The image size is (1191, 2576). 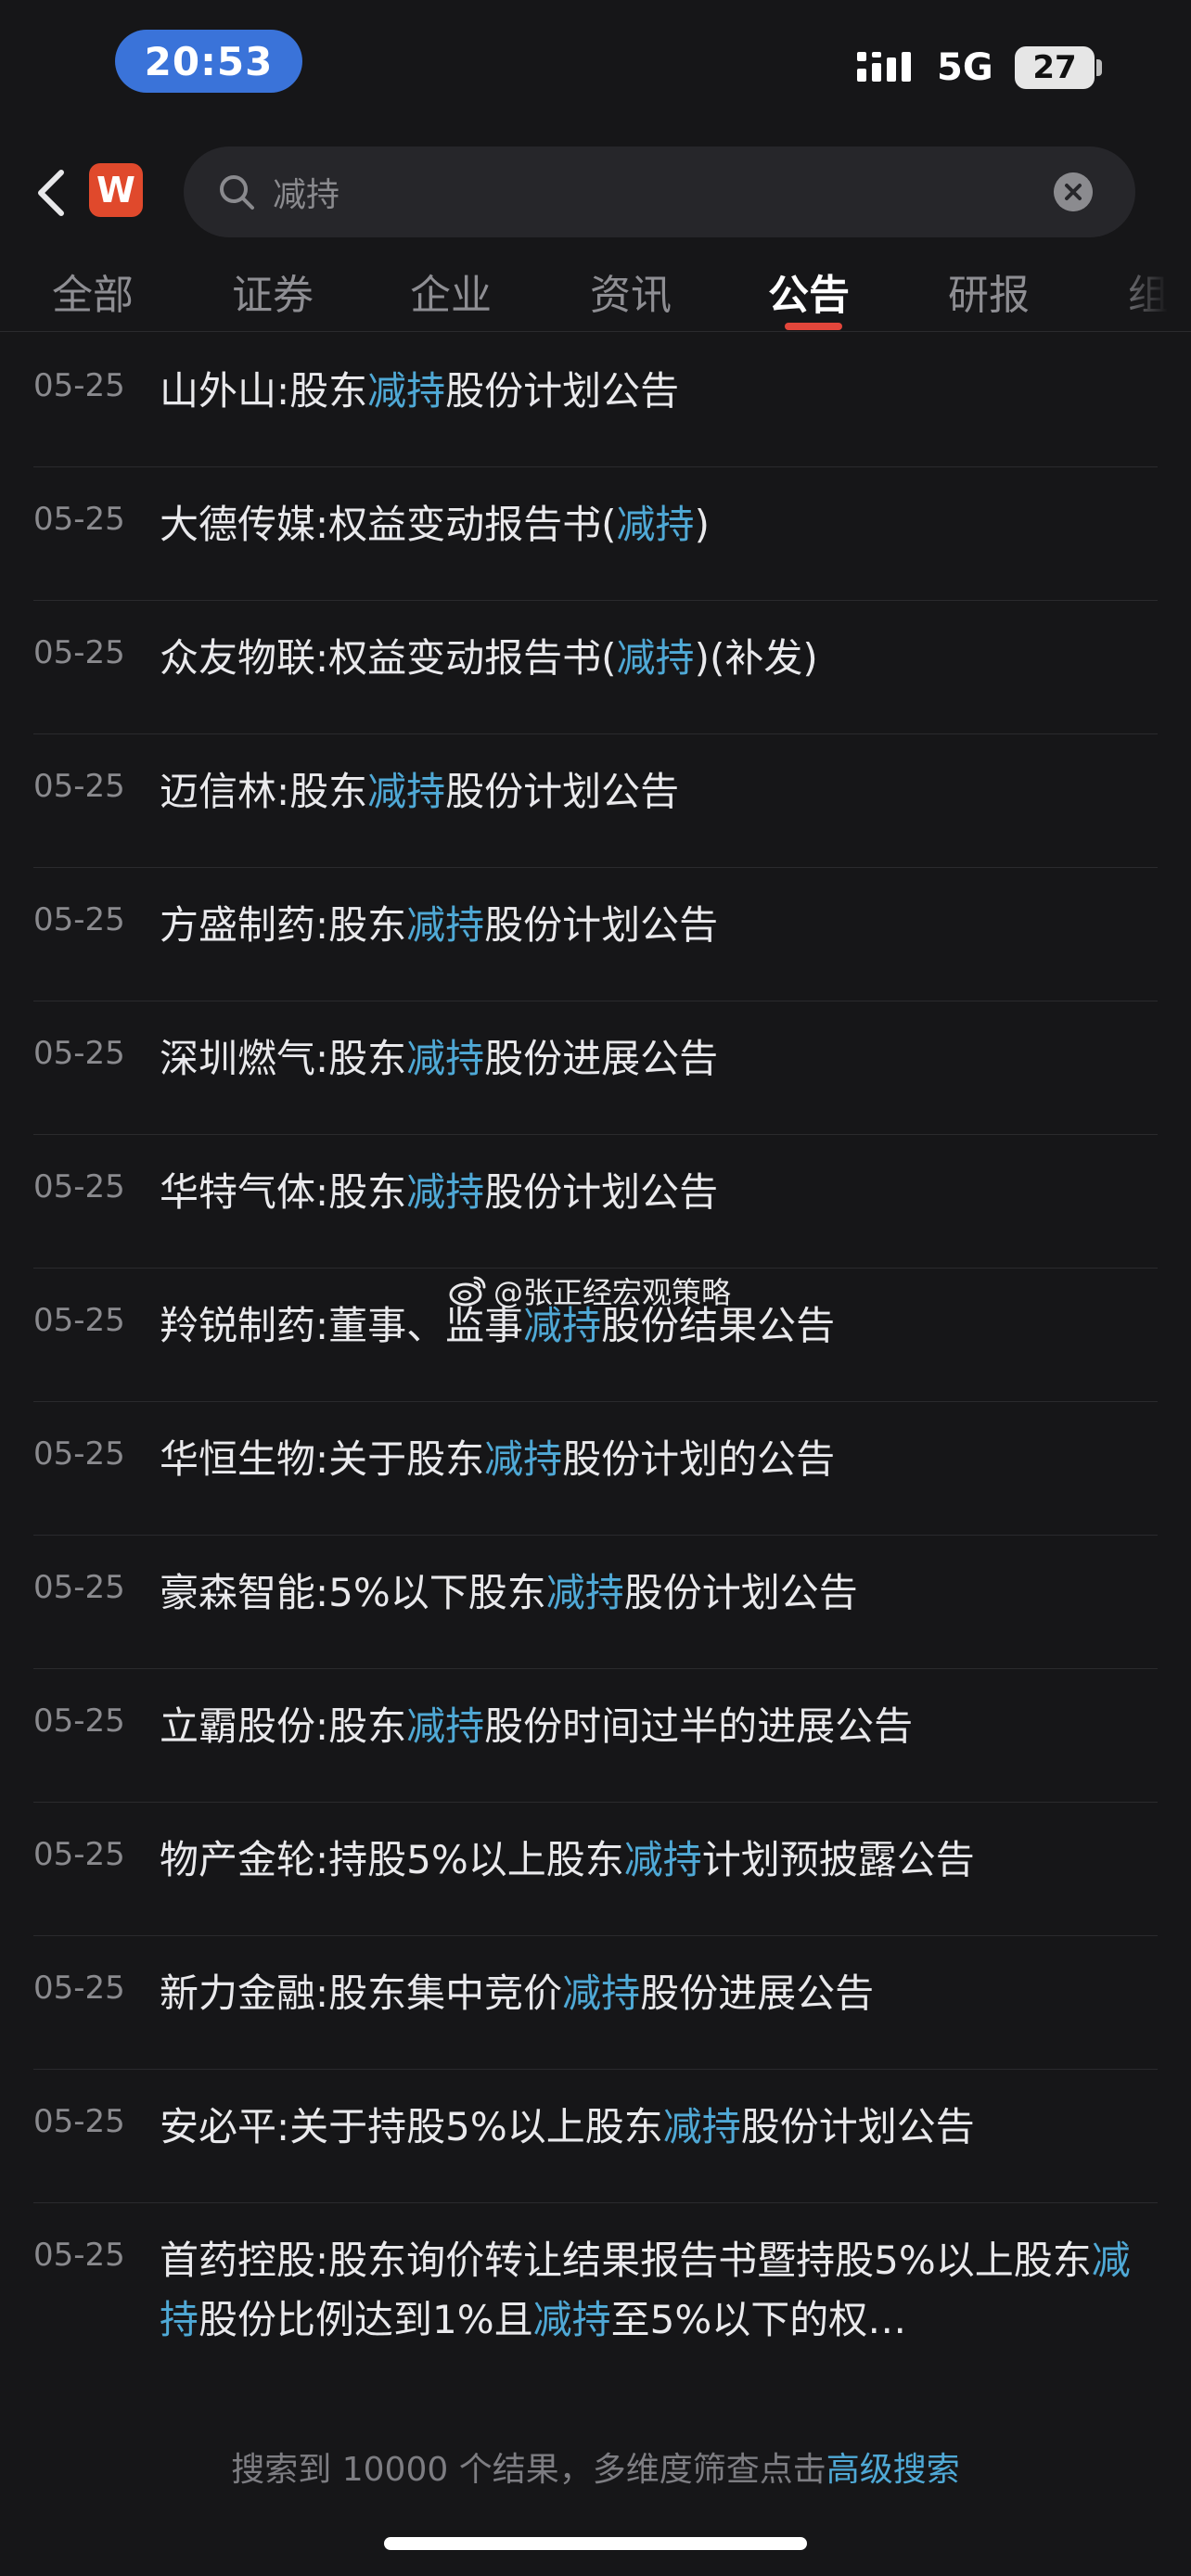 I want to click on list-item: 05-25 新力金融:股东集中竞价减持股份进展公告, so click(x=595, y=2003).